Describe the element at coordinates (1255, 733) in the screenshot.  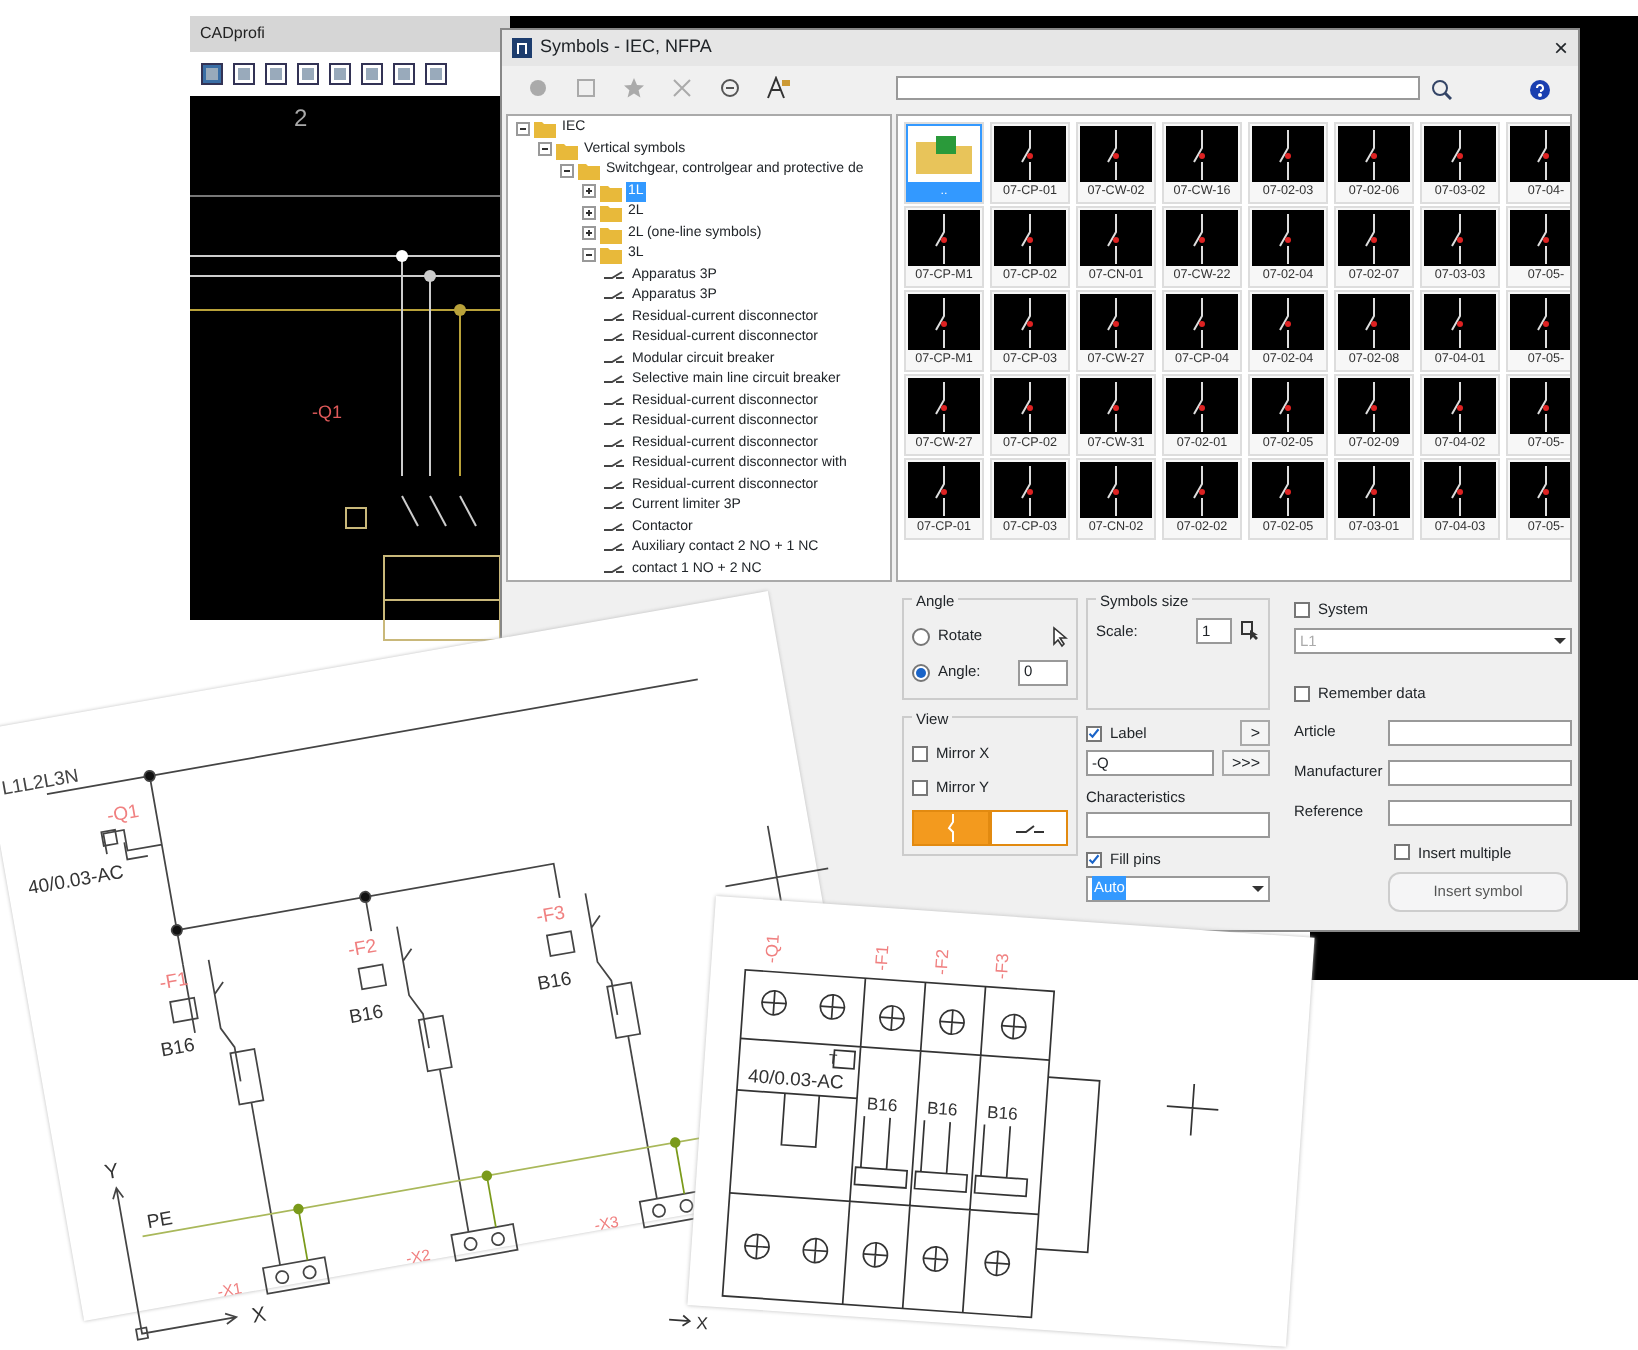
I see `next-button: >` at that location.